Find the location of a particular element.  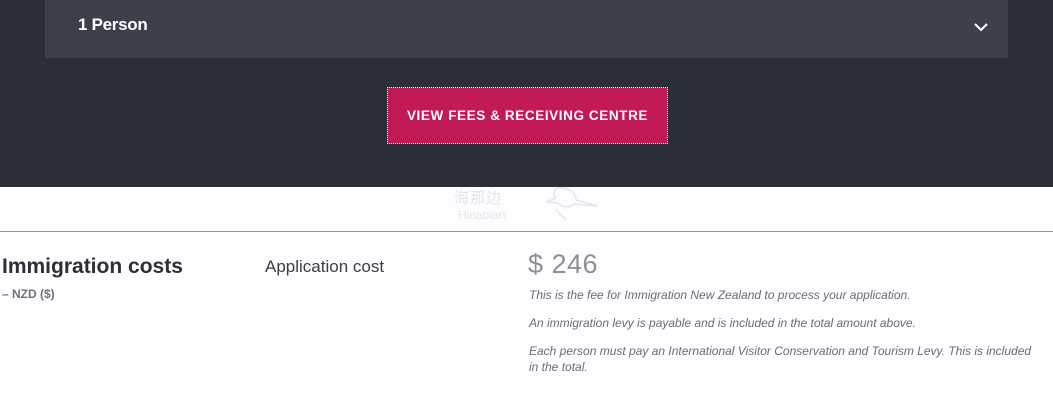

currency-label: – NZD ($) is located at coordinates (28, 294).